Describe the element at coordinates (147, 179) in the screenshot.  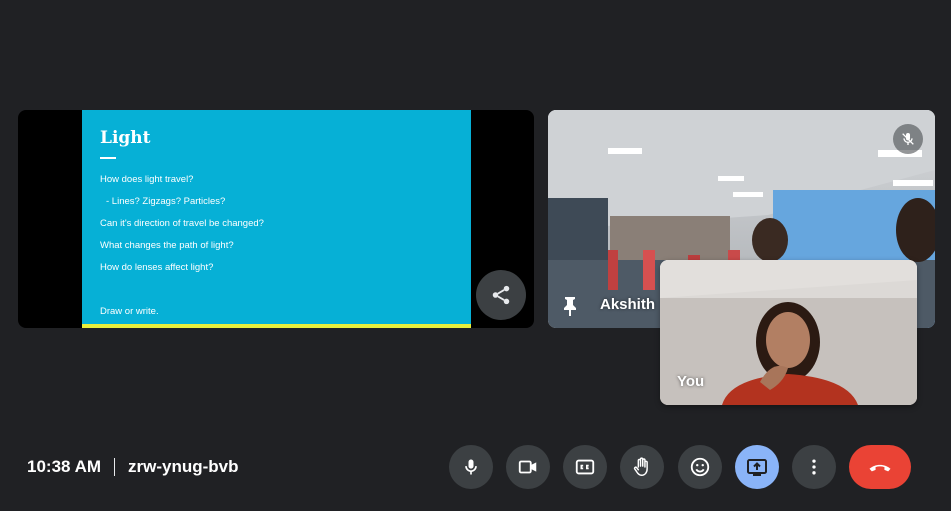
I see `slide-line: How does light travel?` at that location.